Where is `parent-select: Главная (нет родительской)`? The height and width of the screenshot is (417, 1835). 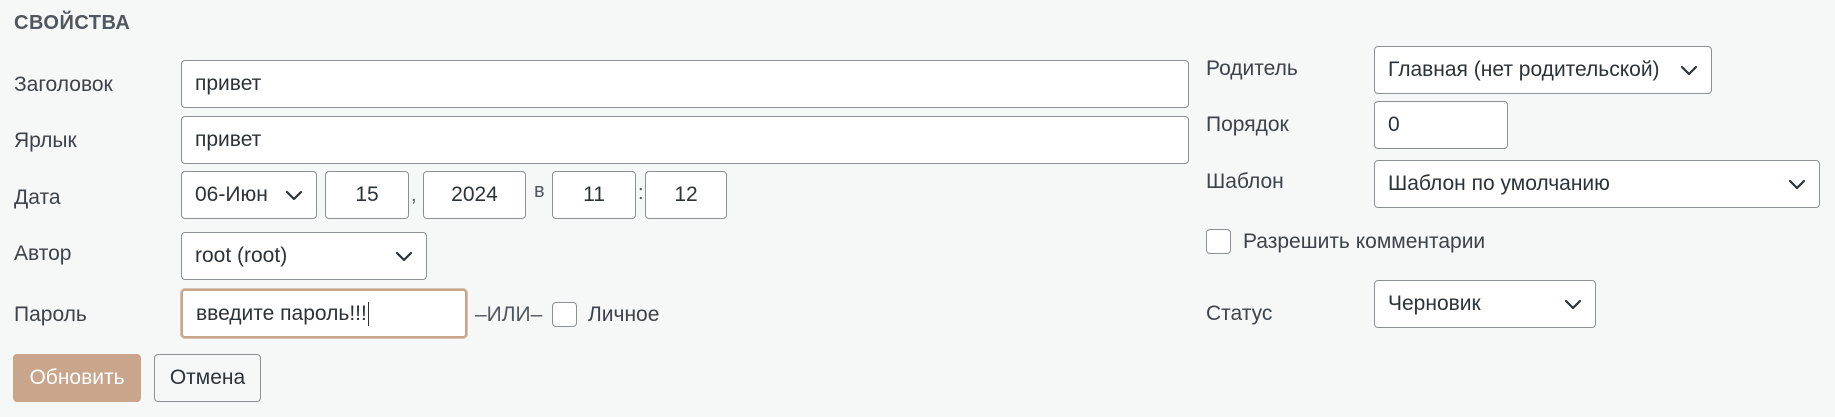
parent-select: Главная (нет родительской) is located at coordinates (1543, 70).